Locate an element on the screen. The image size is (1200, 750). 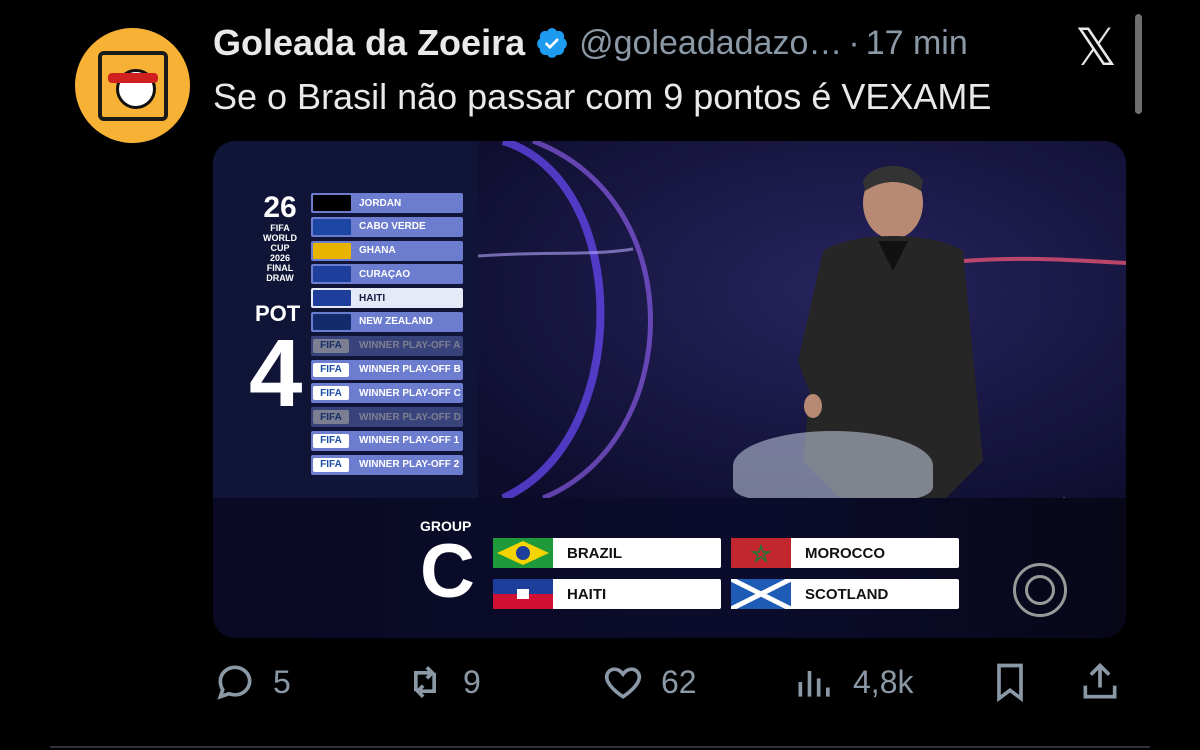
pot-team-row: FIFA WINNER PLAY-OFF 1 is located at coordinates (387, 440).